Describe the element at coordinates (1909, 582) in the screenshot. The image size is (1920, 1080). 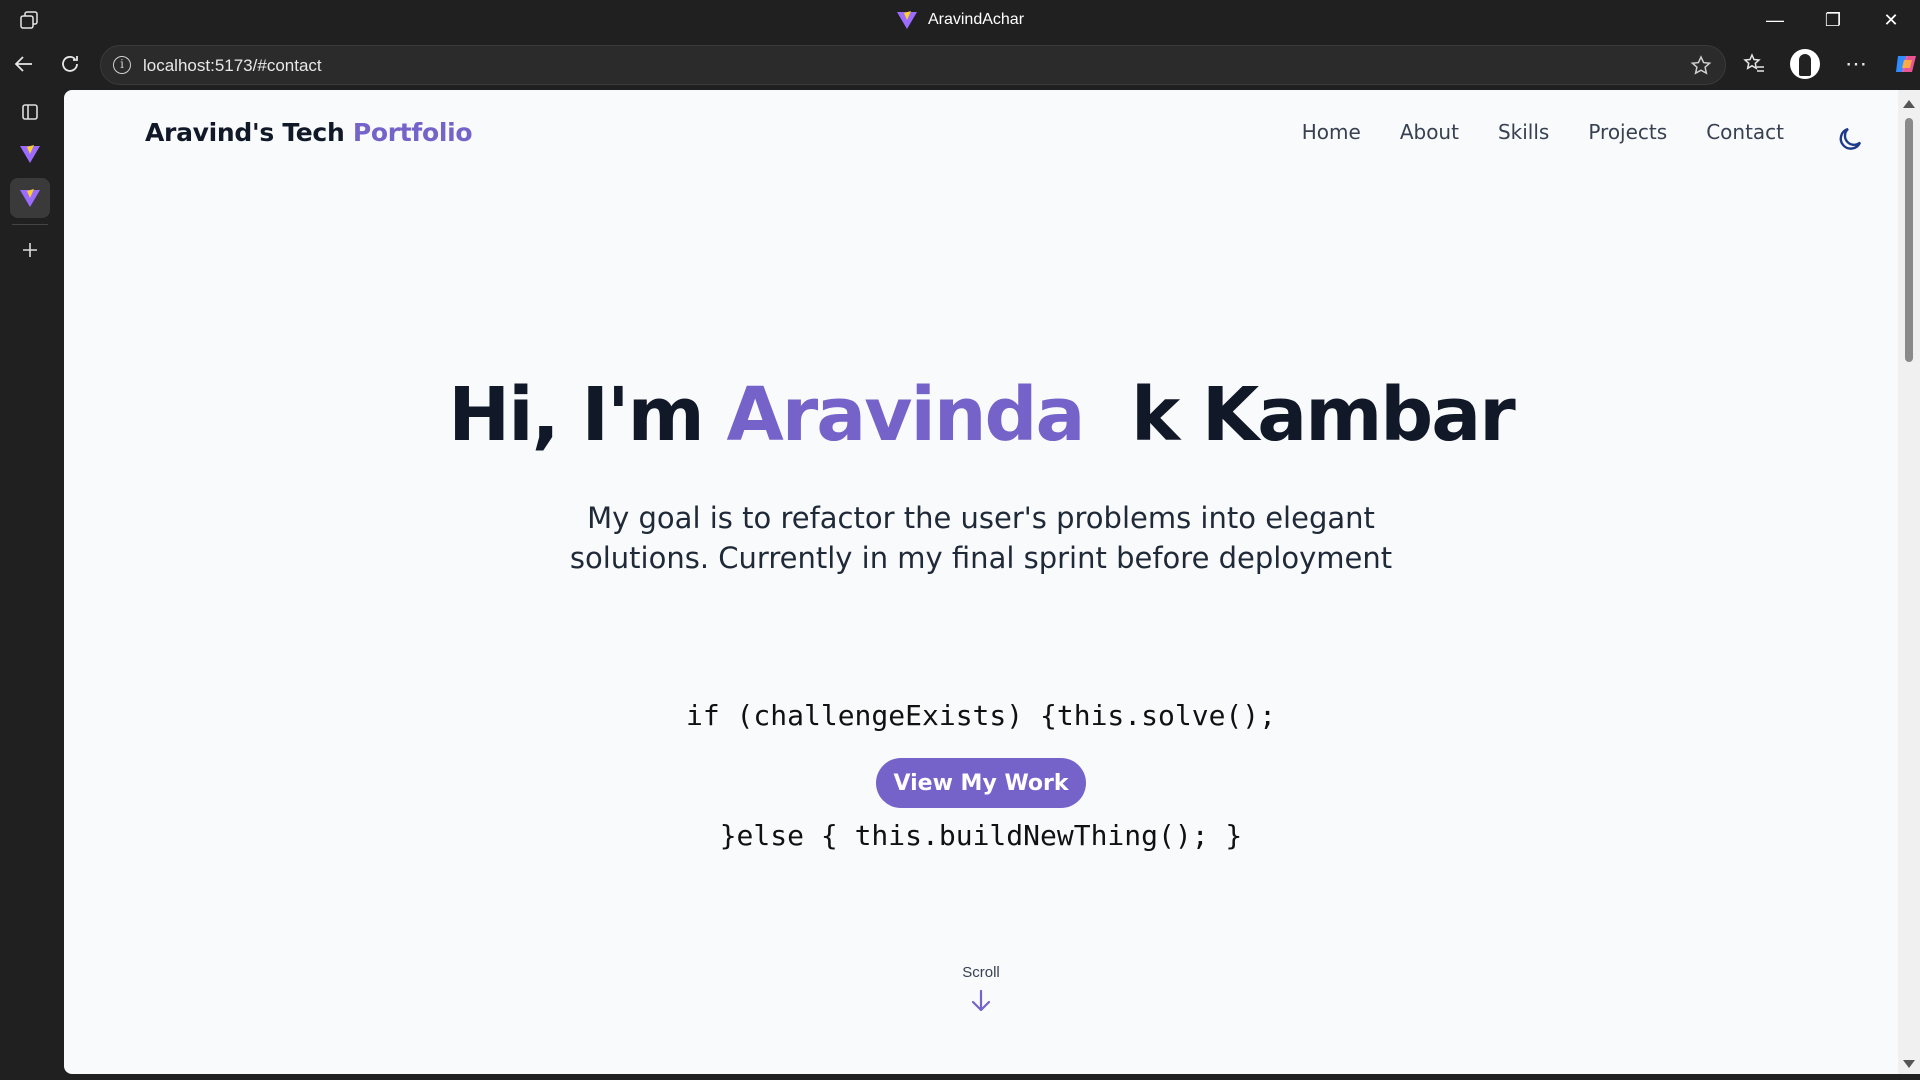
I see `page-scrollbar` at that location.